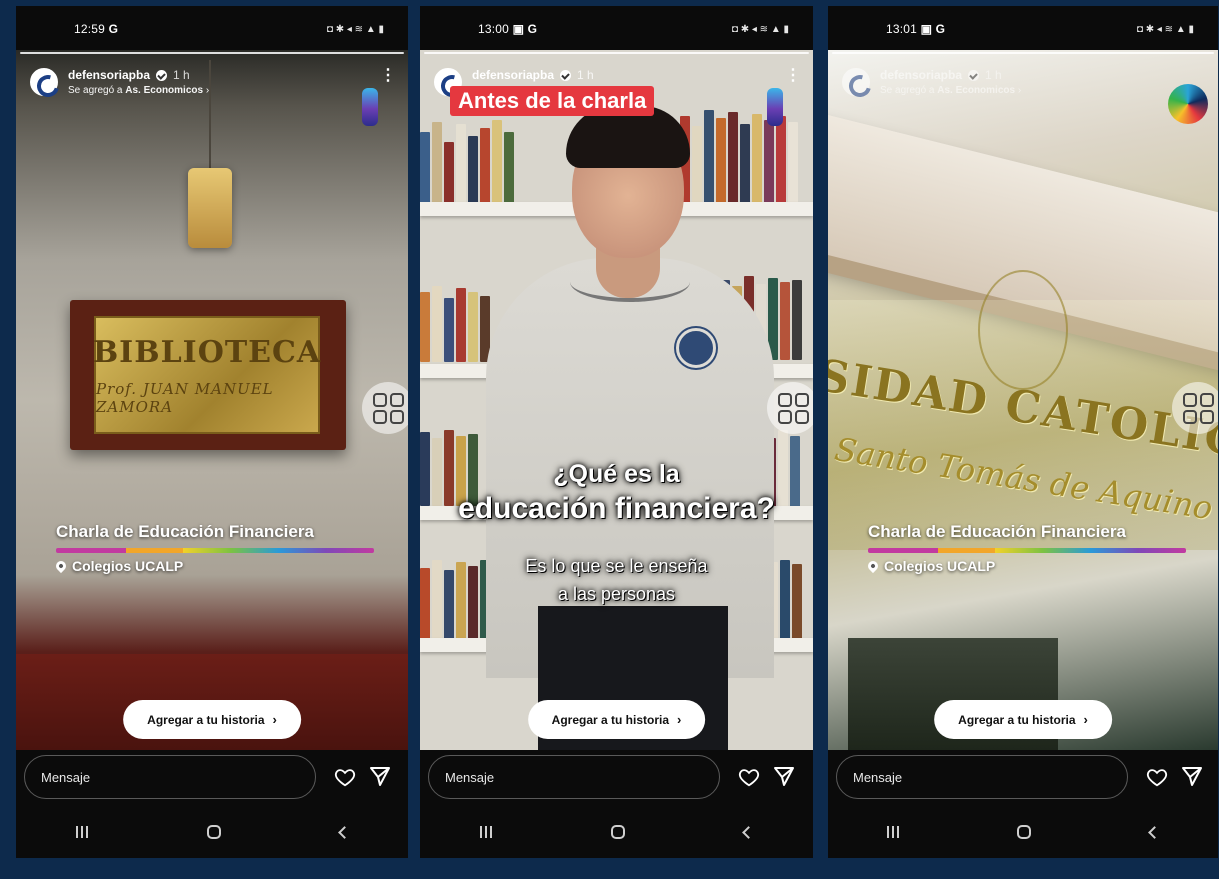  Describe the element at coordinates (185, 397) in the screenshot. I see `plaque-subtitle: Prof. JUAN MANUEL ZAMORA` at that location.